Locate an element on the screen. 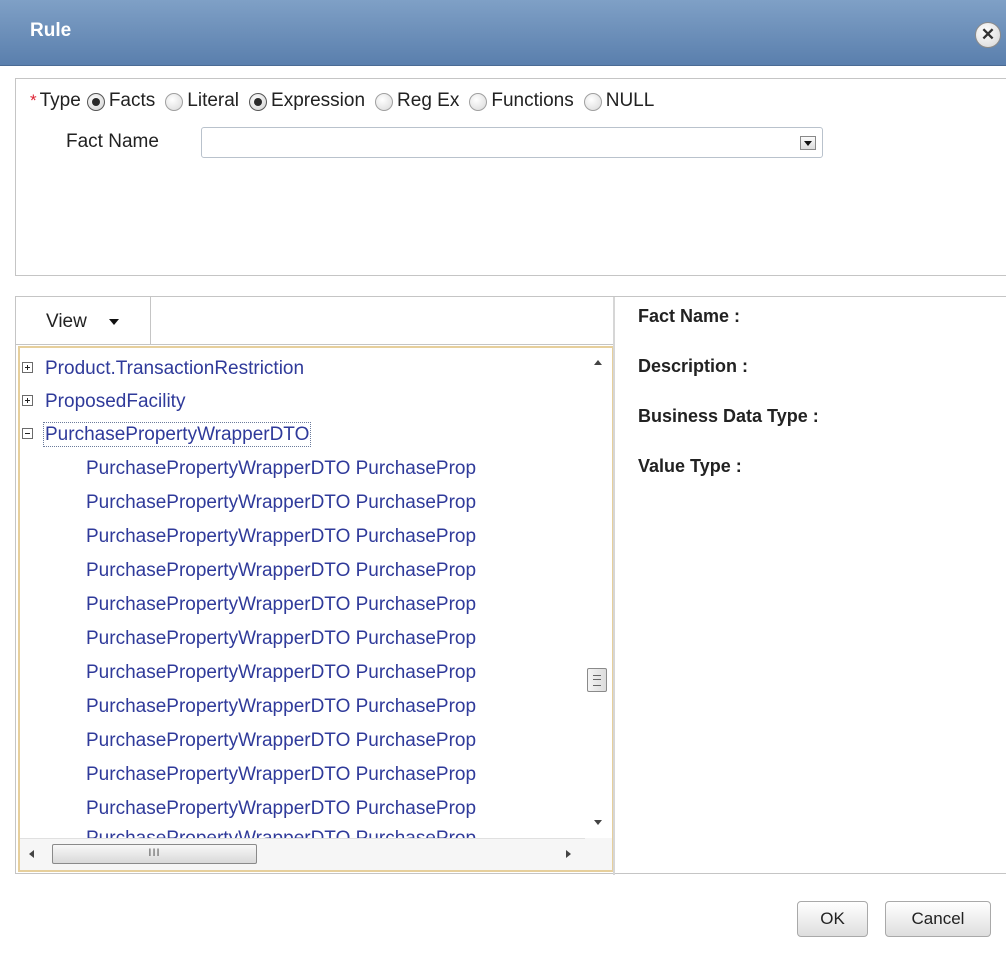  vertical-scroll-thumb is located at coordinates (597, 680).